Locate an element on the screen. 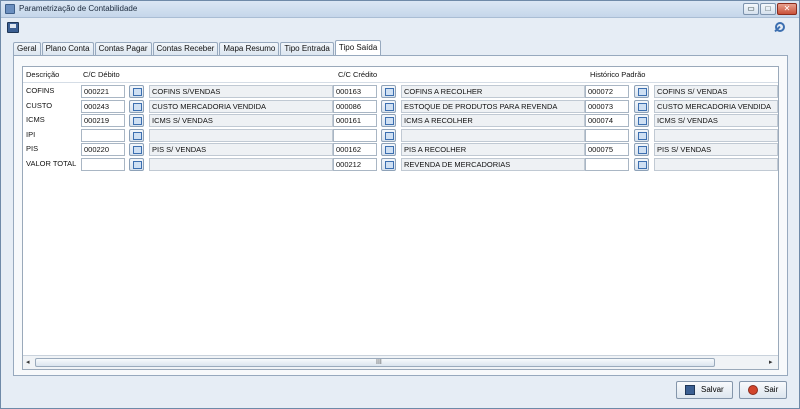 Image resolution: width=800 pixels, height=409 pixels. horizontal-scrollbar: ◂ III ▸ is located at coordinates (400, 362).